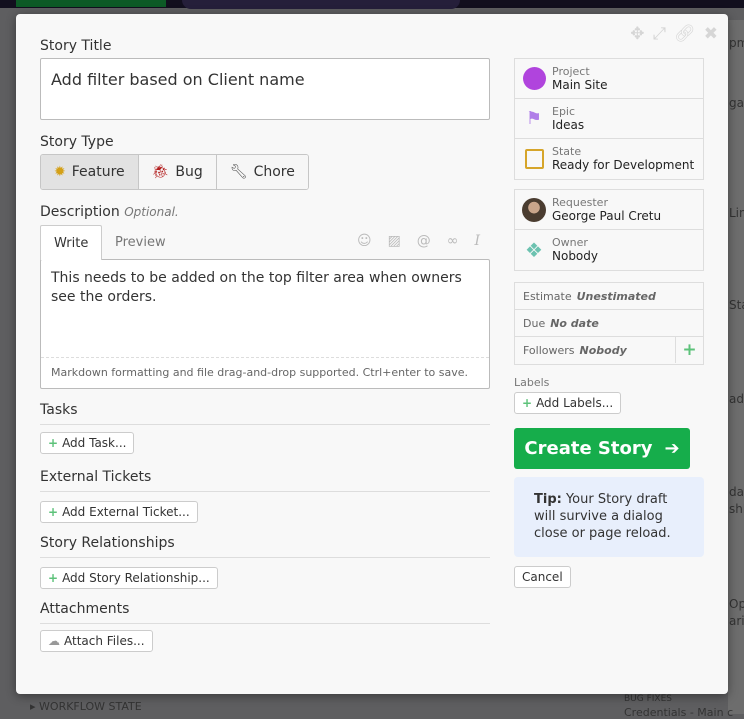 This screenshot has height=719, width=744. What do you see at coordinates (453, 241) in the screenshot?
I see `link-icon: ∞` at bounding box center [453, 241].